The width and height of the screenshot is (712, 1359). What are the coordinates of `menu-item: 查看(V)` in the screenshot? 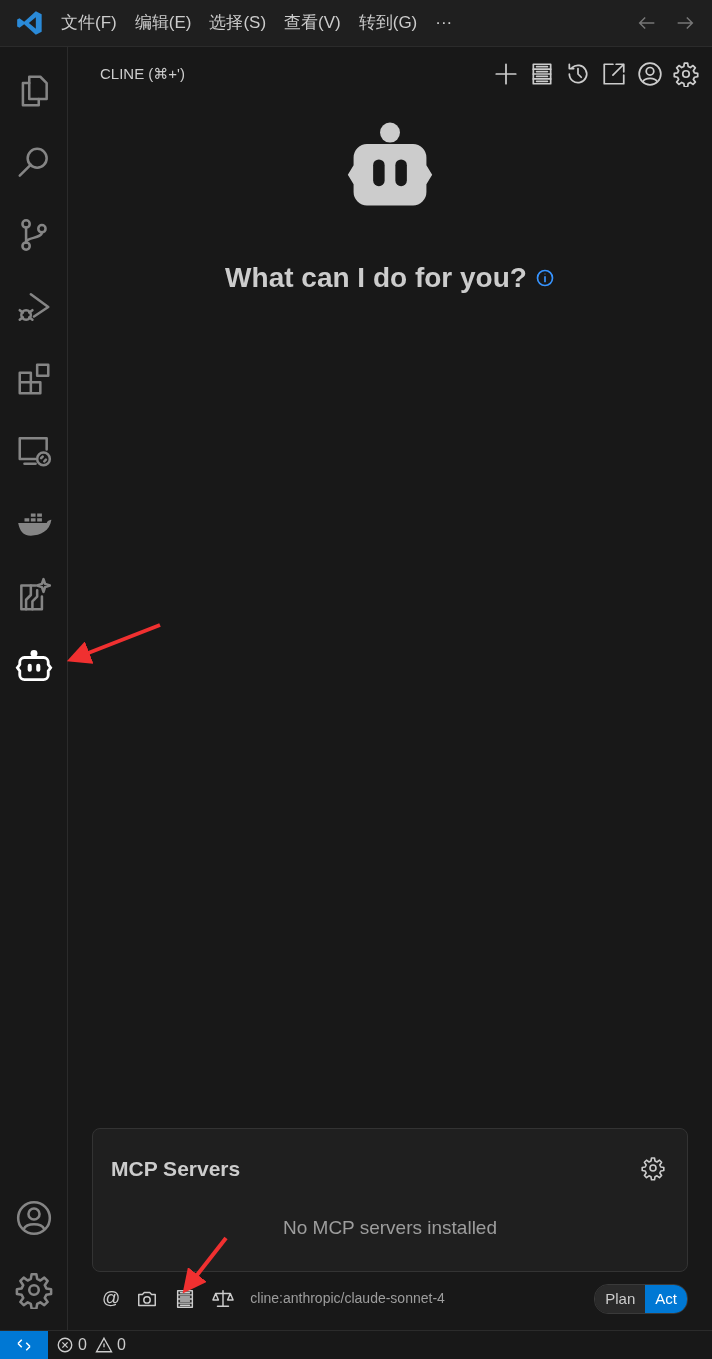 It's located at (312, 23).